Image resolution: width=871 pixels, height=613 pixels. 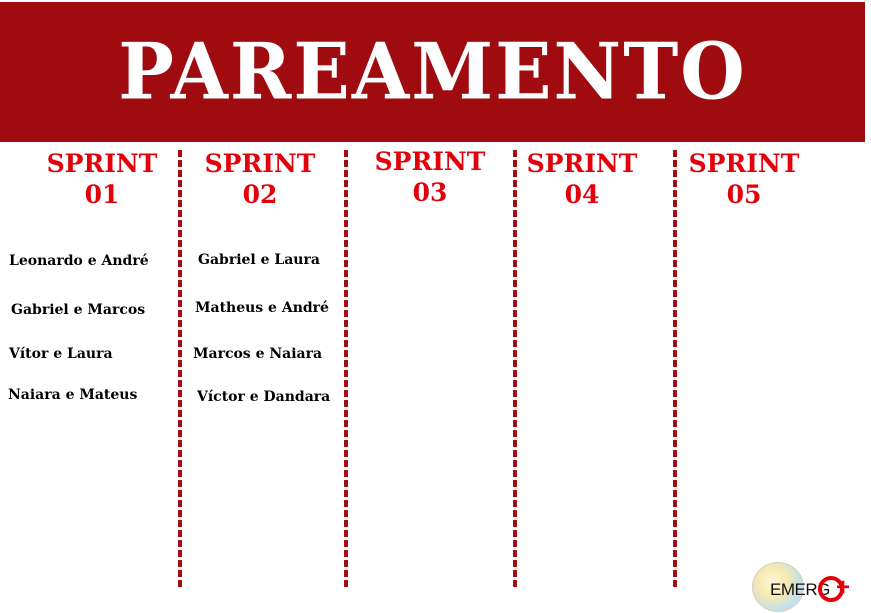 What do you see at coordinates (843, 587) in the screenshot?
I see `plus-icon: +` at bounding box center [843, 587].